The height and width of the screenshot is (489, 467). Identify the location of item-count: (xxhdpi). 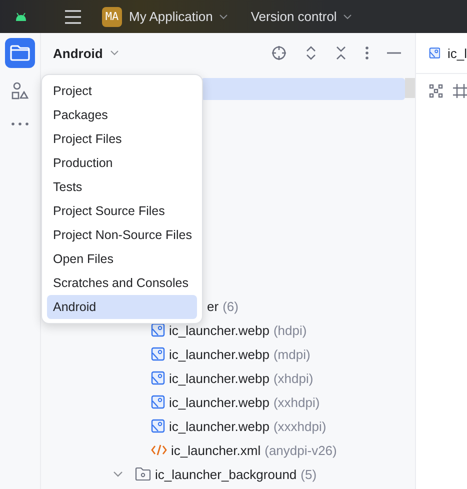
(296, 402).